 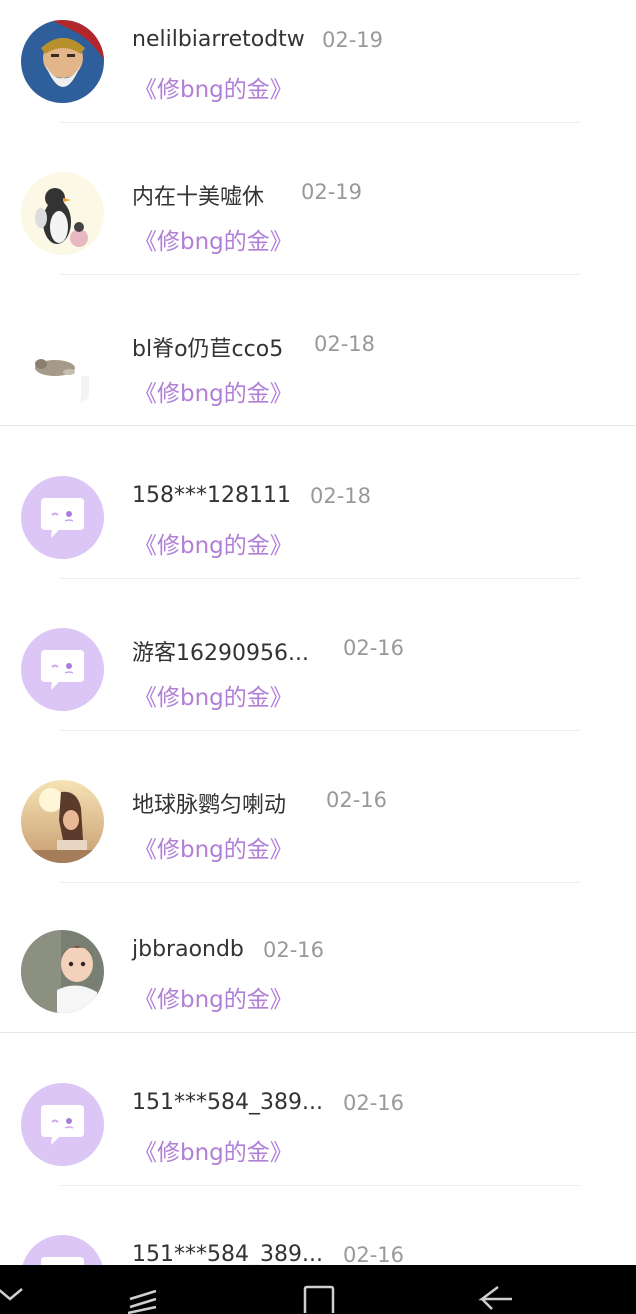 What do you see at coordinates (318, 380) in the screenshot?
I see `comment-row: bl脊o仍苣cco5 02-18 《修bng的金》` at bounding box center [318, 380].